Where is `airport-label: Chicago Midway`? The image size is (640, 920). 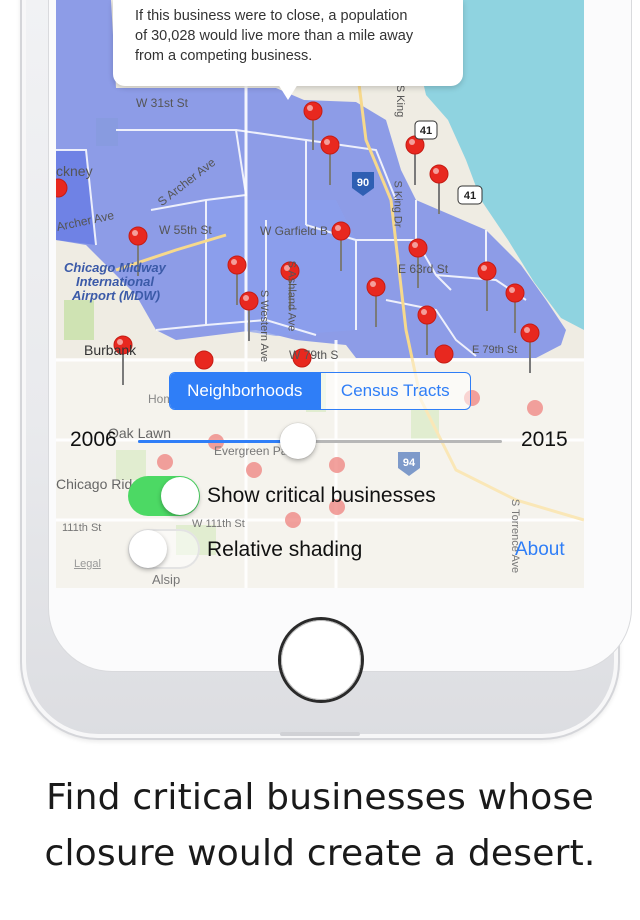 airport-label: Chicago Midway is located at coordinates (115, 267).